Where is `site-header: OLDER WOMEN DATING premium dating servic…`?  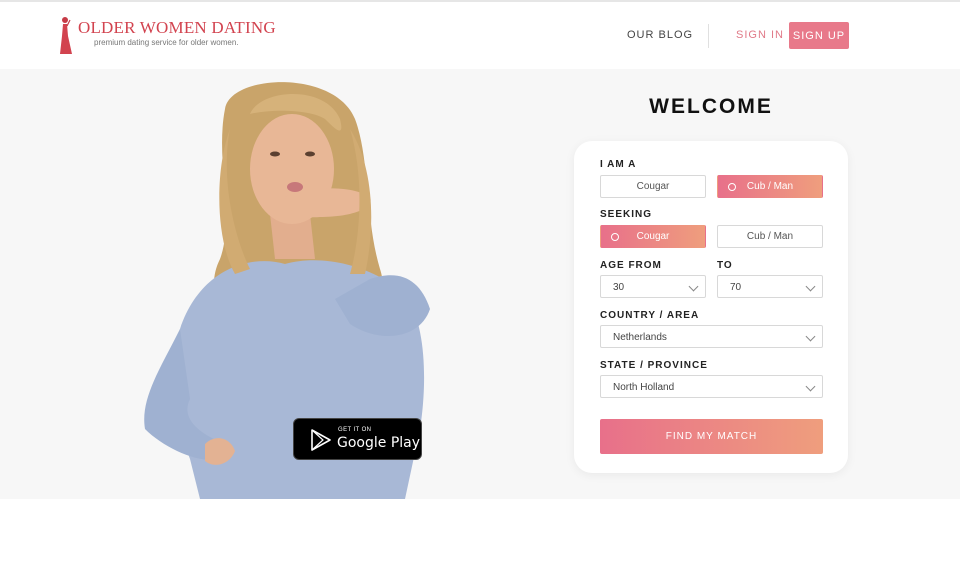
site-header: OLDER WOMEN DATING premium dating servic… is located at coordinates (480, 35).